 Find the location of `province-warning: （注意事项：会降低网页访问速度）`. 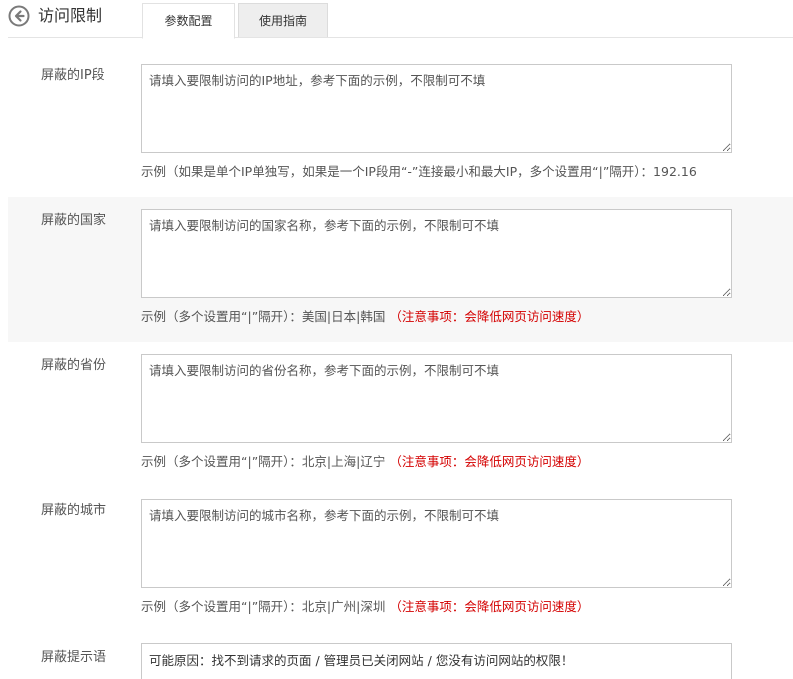

province-warning: （注意事项：会降低网页访问速度） is located at coordinates (489, 461).